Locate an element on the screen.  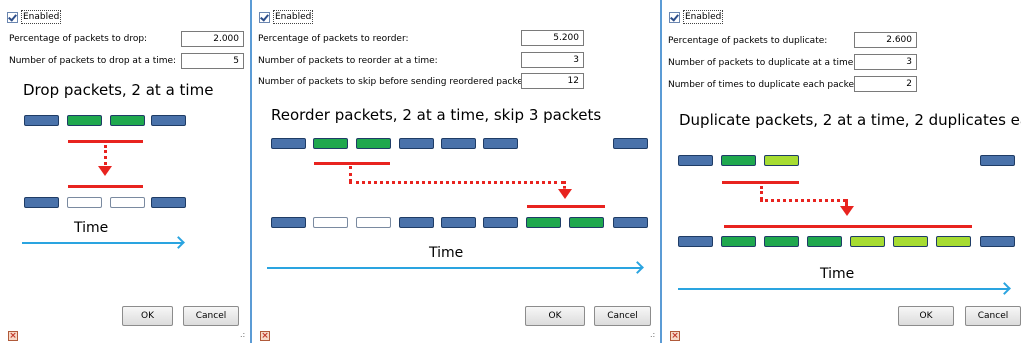
drop-count-field: 5 is located at coordinates (212, 61).